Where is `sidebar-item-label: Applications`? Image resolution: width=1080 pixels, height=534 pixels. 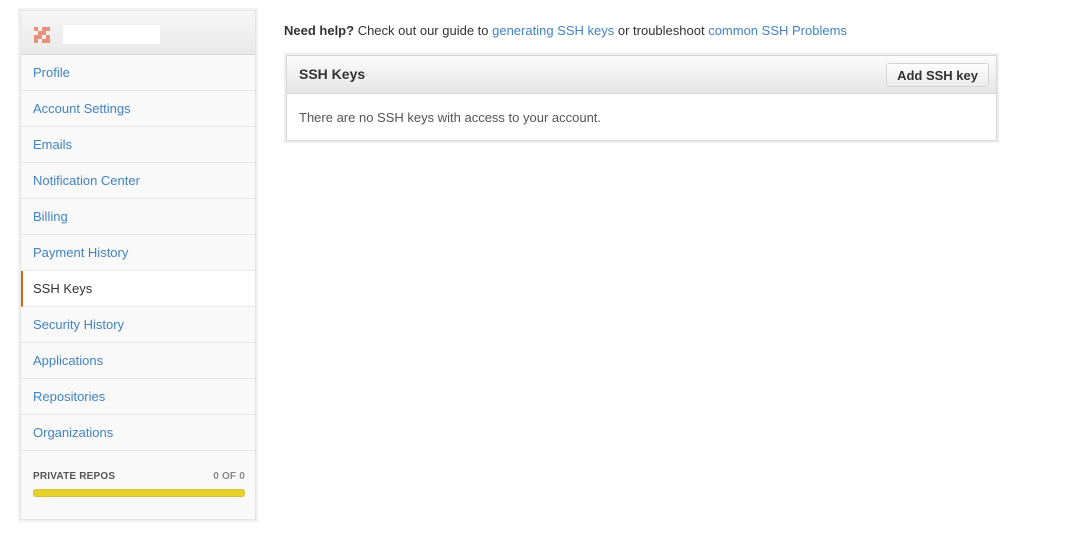
sidebar-item-label: Applications is located at coordinates (144, 360).